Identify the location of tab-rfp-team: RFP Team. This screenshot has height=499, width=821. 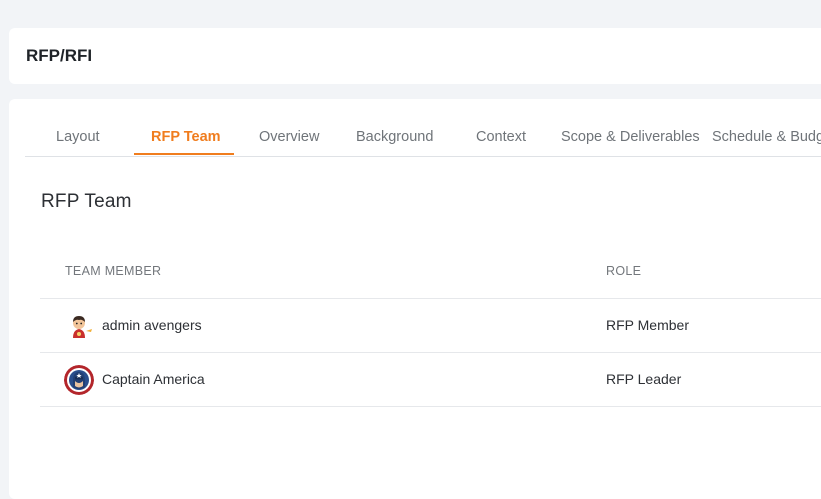
(186, 137).